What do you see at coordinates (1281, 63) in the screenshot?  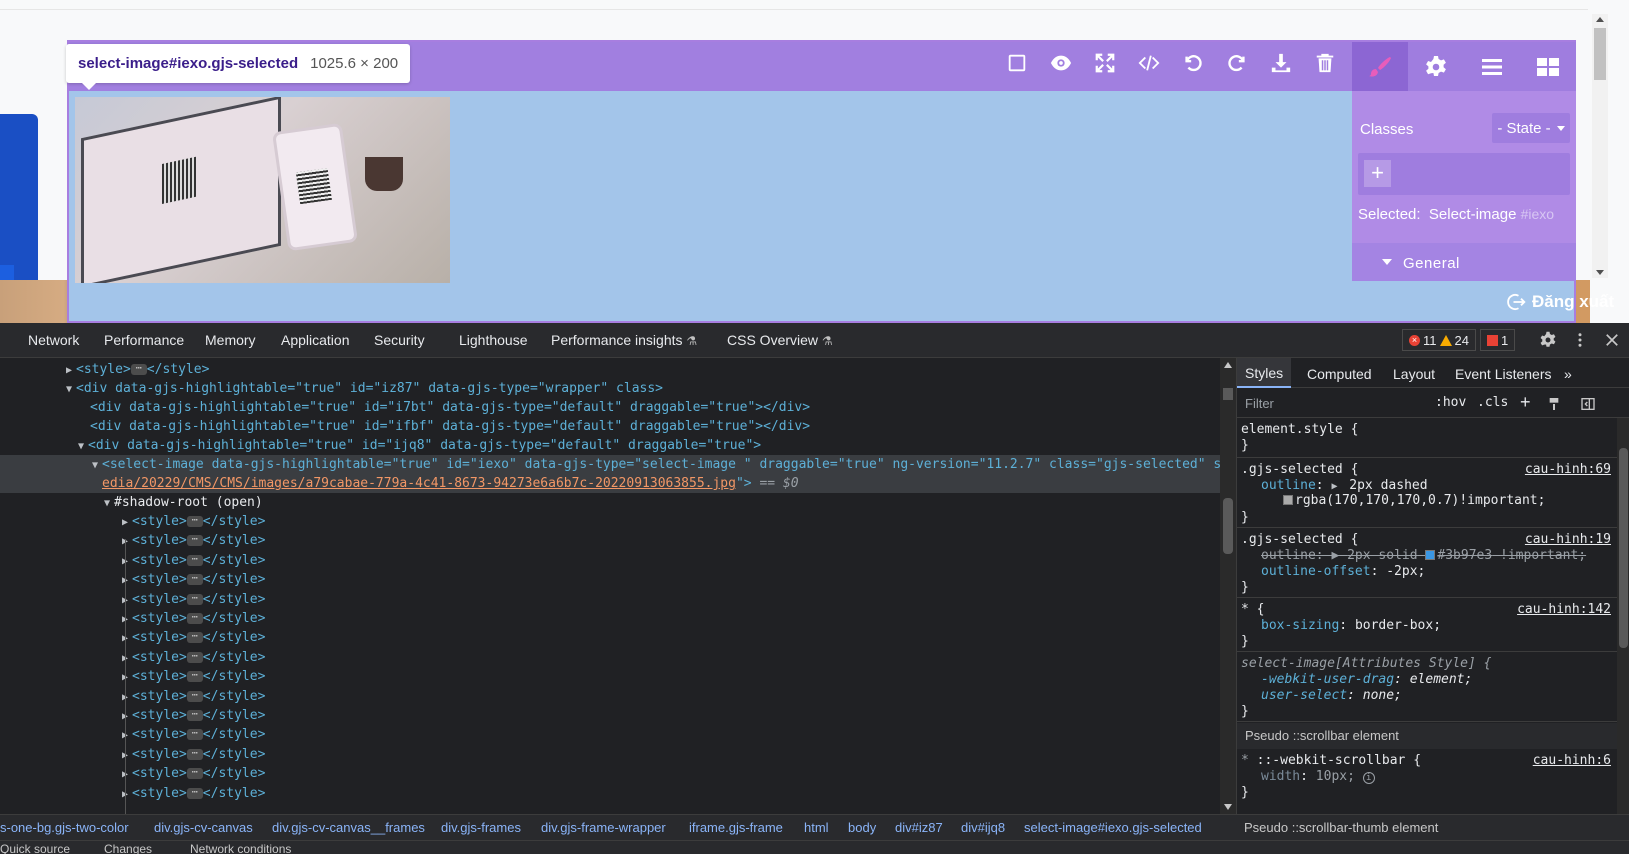 I see `download-icon` at bounding box center [1281, 63].